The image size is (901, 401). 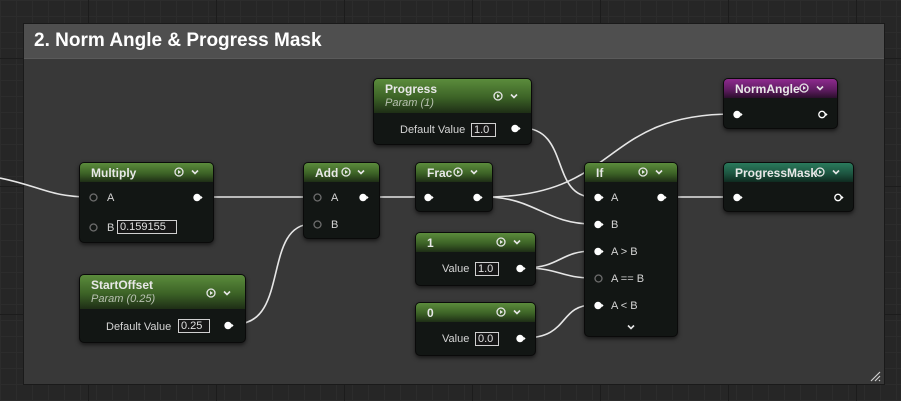 What do you see at coordinates (624, 306) in the screenshot?
I see `pin-label-a-less-b: A < B` at bounding box center [624, 306].